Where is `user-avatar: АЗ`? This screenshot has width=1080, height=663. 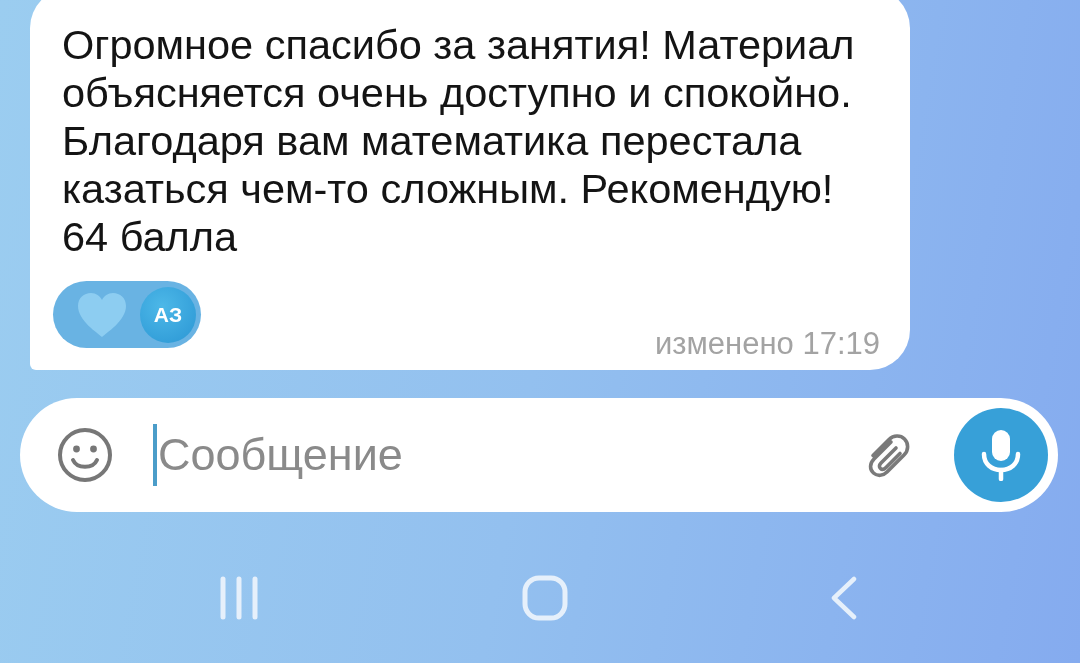 user-avatar: АЗ is located at coordinates (168, 314).